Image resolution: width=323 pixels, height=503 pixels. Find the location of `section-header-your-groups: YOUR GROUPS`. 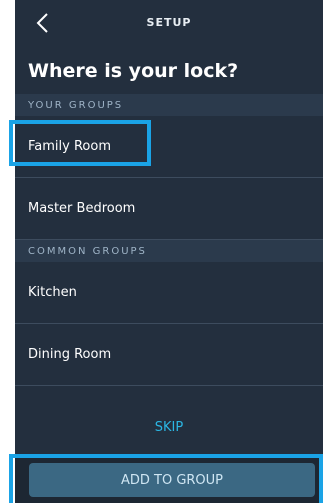

section-header-your-groups: YOUR GROUPS is located at coordinates (169, 105).